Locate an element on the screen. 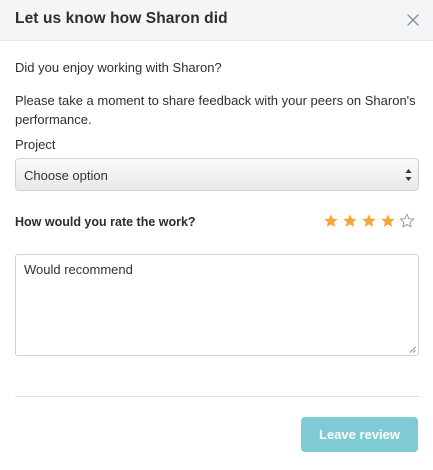  rating-stars is located at coordinates (369, 221).